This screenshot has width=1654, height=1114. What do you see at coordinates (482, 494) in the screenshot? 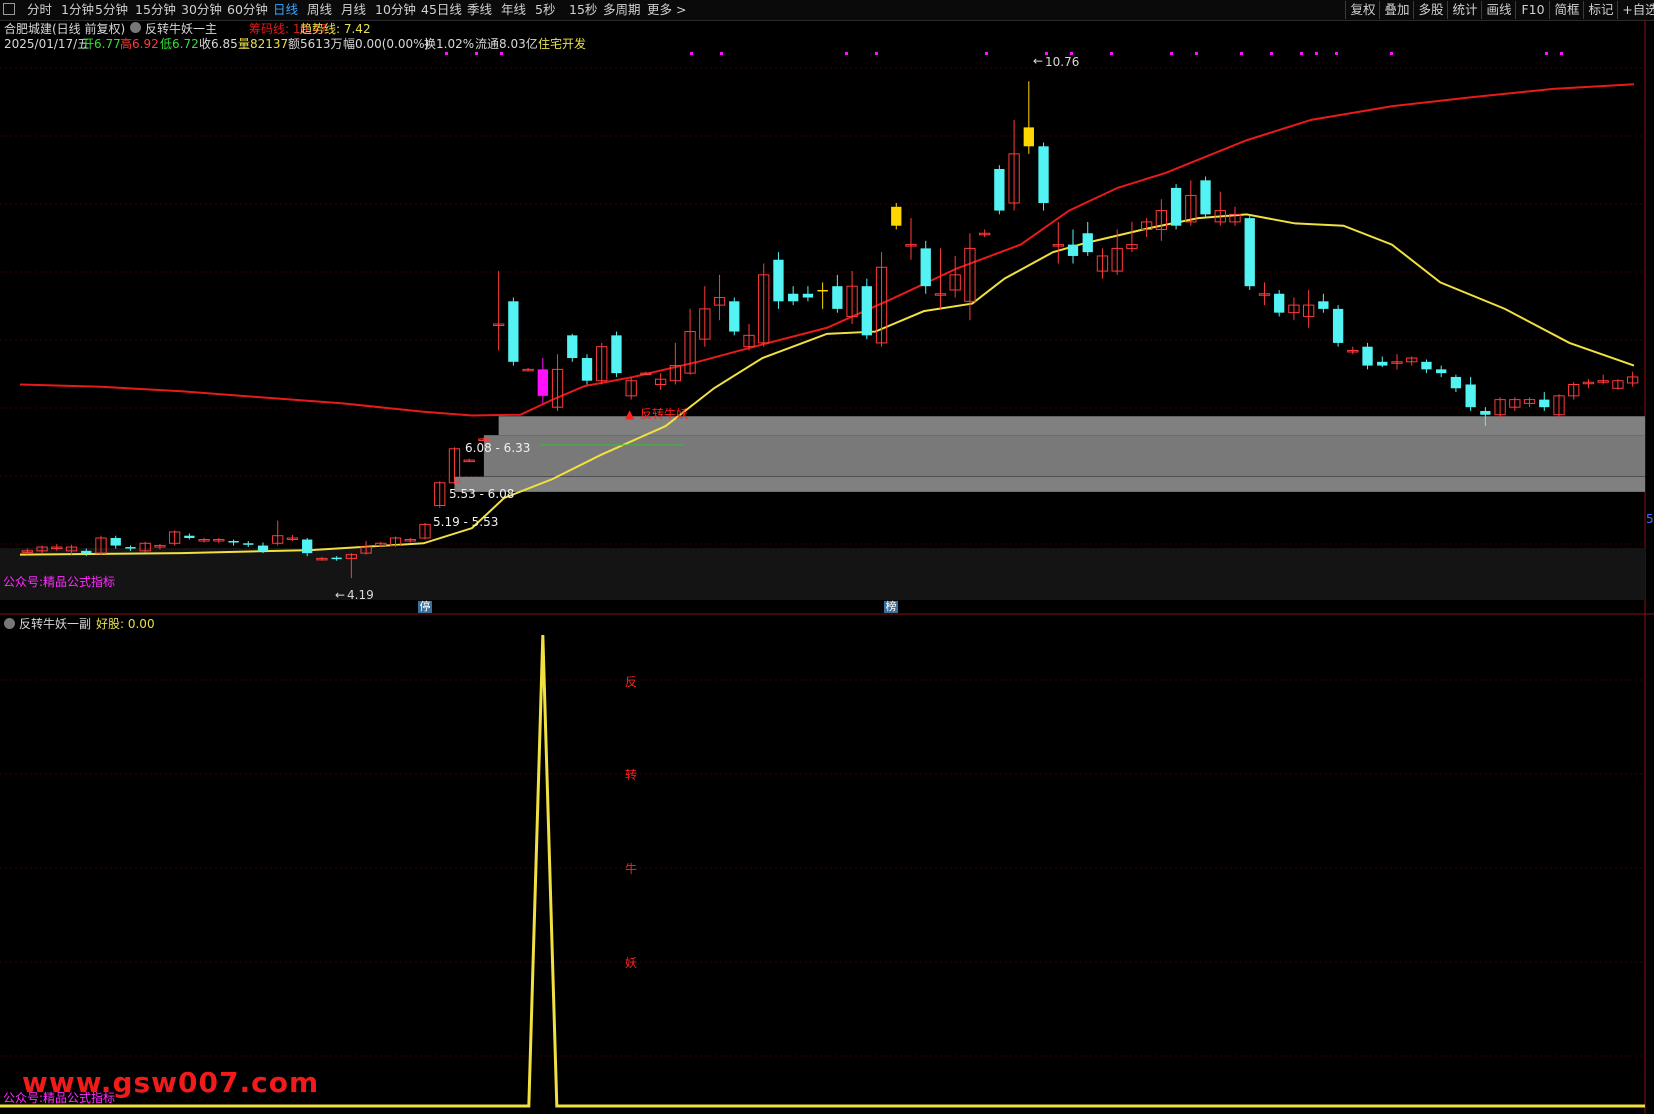
I see `zone-mid-label: 5.53 - 6.08` at bounding box center [482, 494].